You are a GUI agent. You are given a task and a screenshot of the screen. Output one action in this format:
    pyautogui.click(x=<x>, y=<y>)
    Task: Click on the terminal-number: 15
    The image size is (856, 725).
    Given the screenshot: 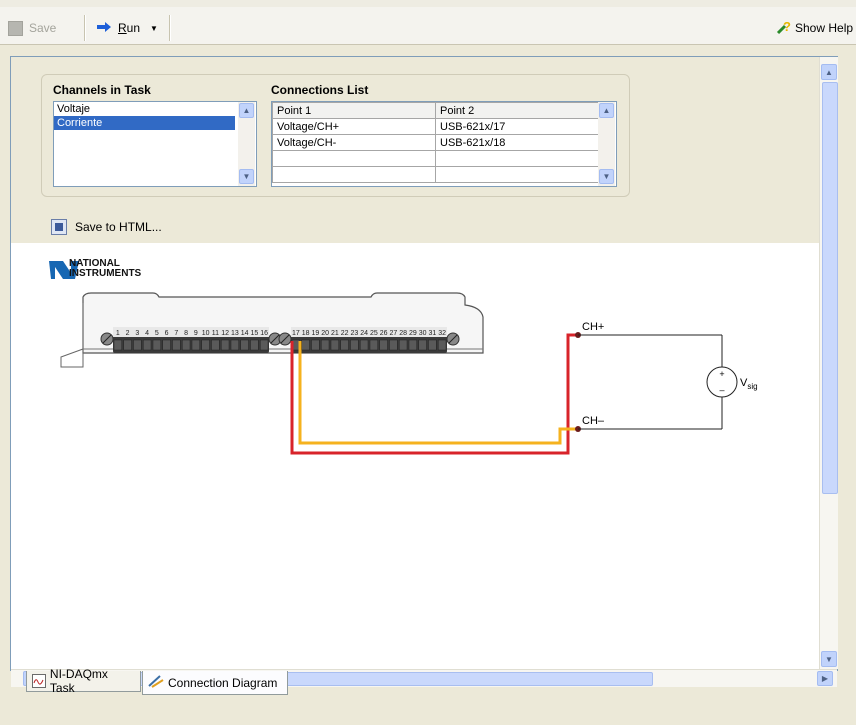 What is the action you would take?
    pyautogui.click(x=254, y=333)
    